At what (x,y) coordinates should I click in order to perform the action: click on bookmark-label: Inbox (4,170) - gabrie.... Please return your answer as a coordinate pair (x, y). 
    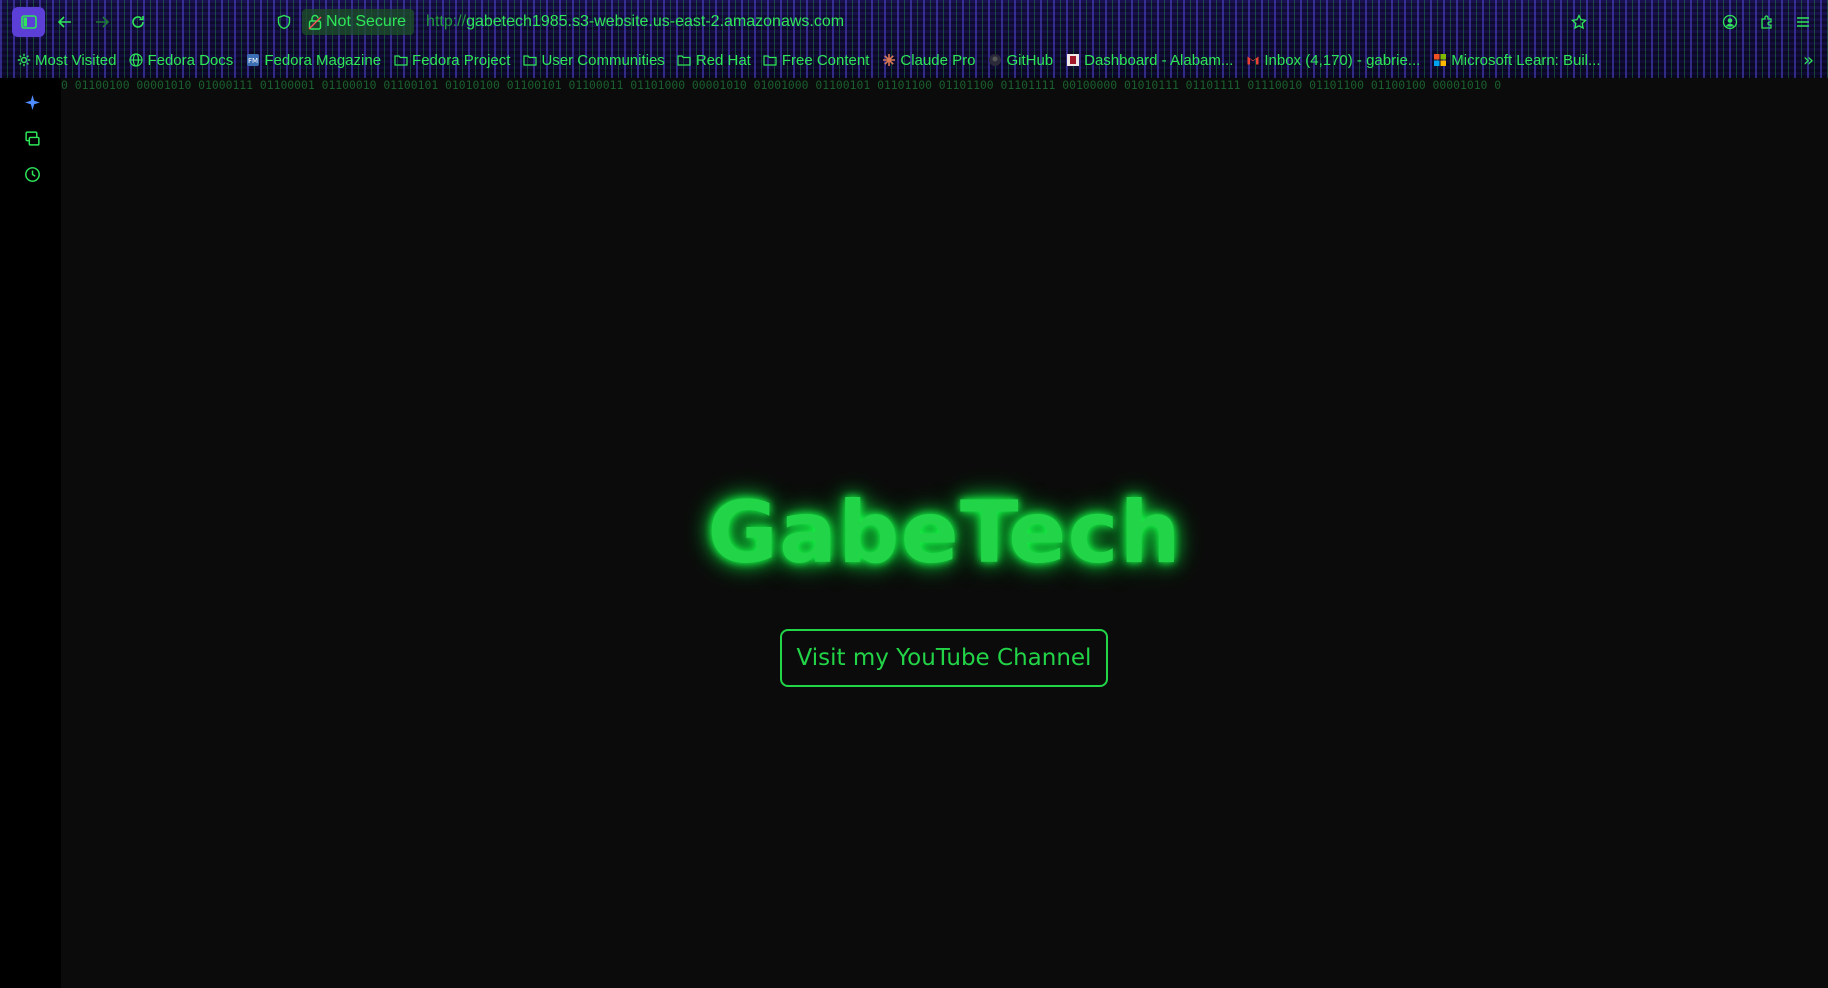
    Looking at the image, I should click on (1342, 60).